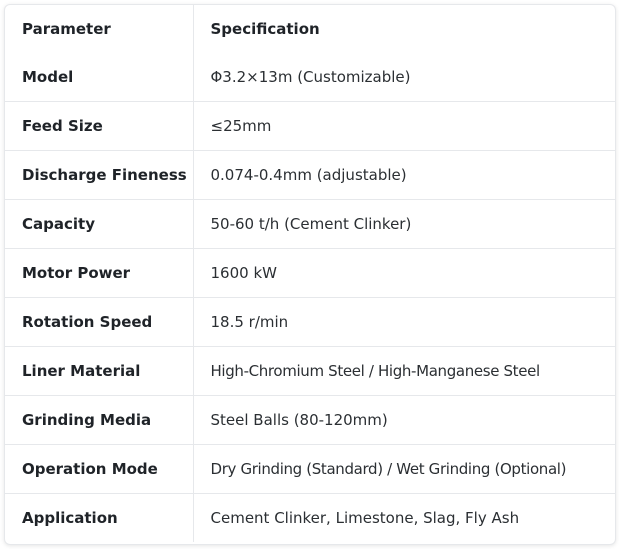  What do you see at coordinates (99, 77) in the screenshot?
I see `row-parameter: Model` at bounding box center [99, 77].